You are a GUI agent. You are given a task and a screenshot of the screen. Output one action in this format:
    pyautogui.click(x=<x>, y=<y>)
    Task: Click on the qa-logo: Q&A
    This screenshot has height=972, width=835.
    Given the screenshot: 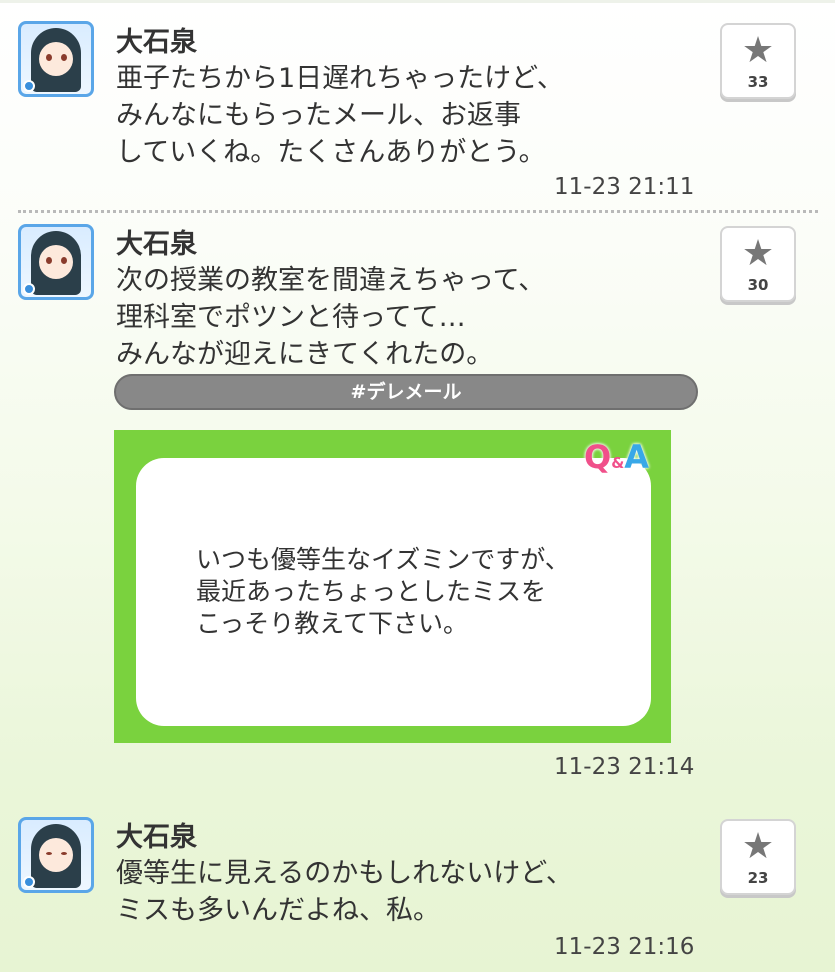 What is the action you would take?
    pyautogui.click(x=616, y=458)
    